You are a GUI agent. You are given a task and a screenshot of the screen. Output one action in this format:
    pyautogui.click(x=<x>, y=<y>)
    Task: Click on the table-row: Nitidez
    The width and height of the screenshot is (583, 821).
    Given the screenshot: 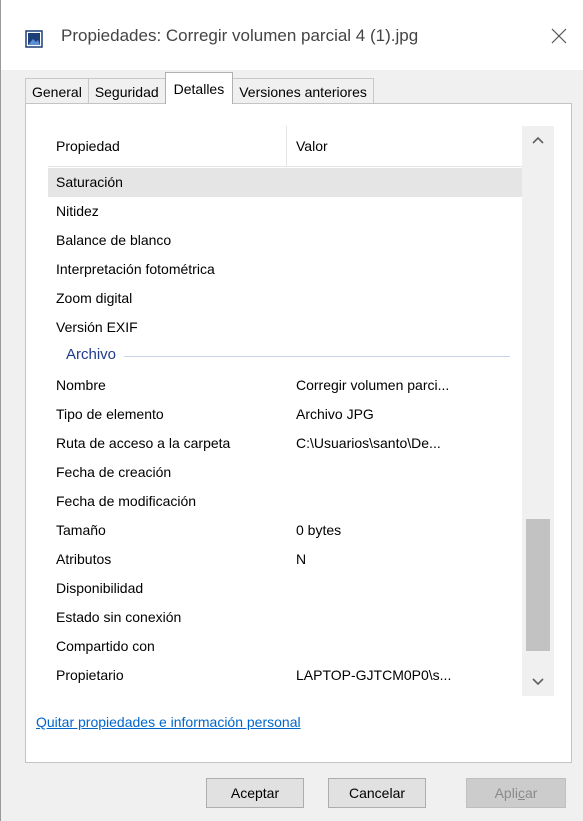 What is the action you would take?
    pyautogui.click(x=285, y=211)
    